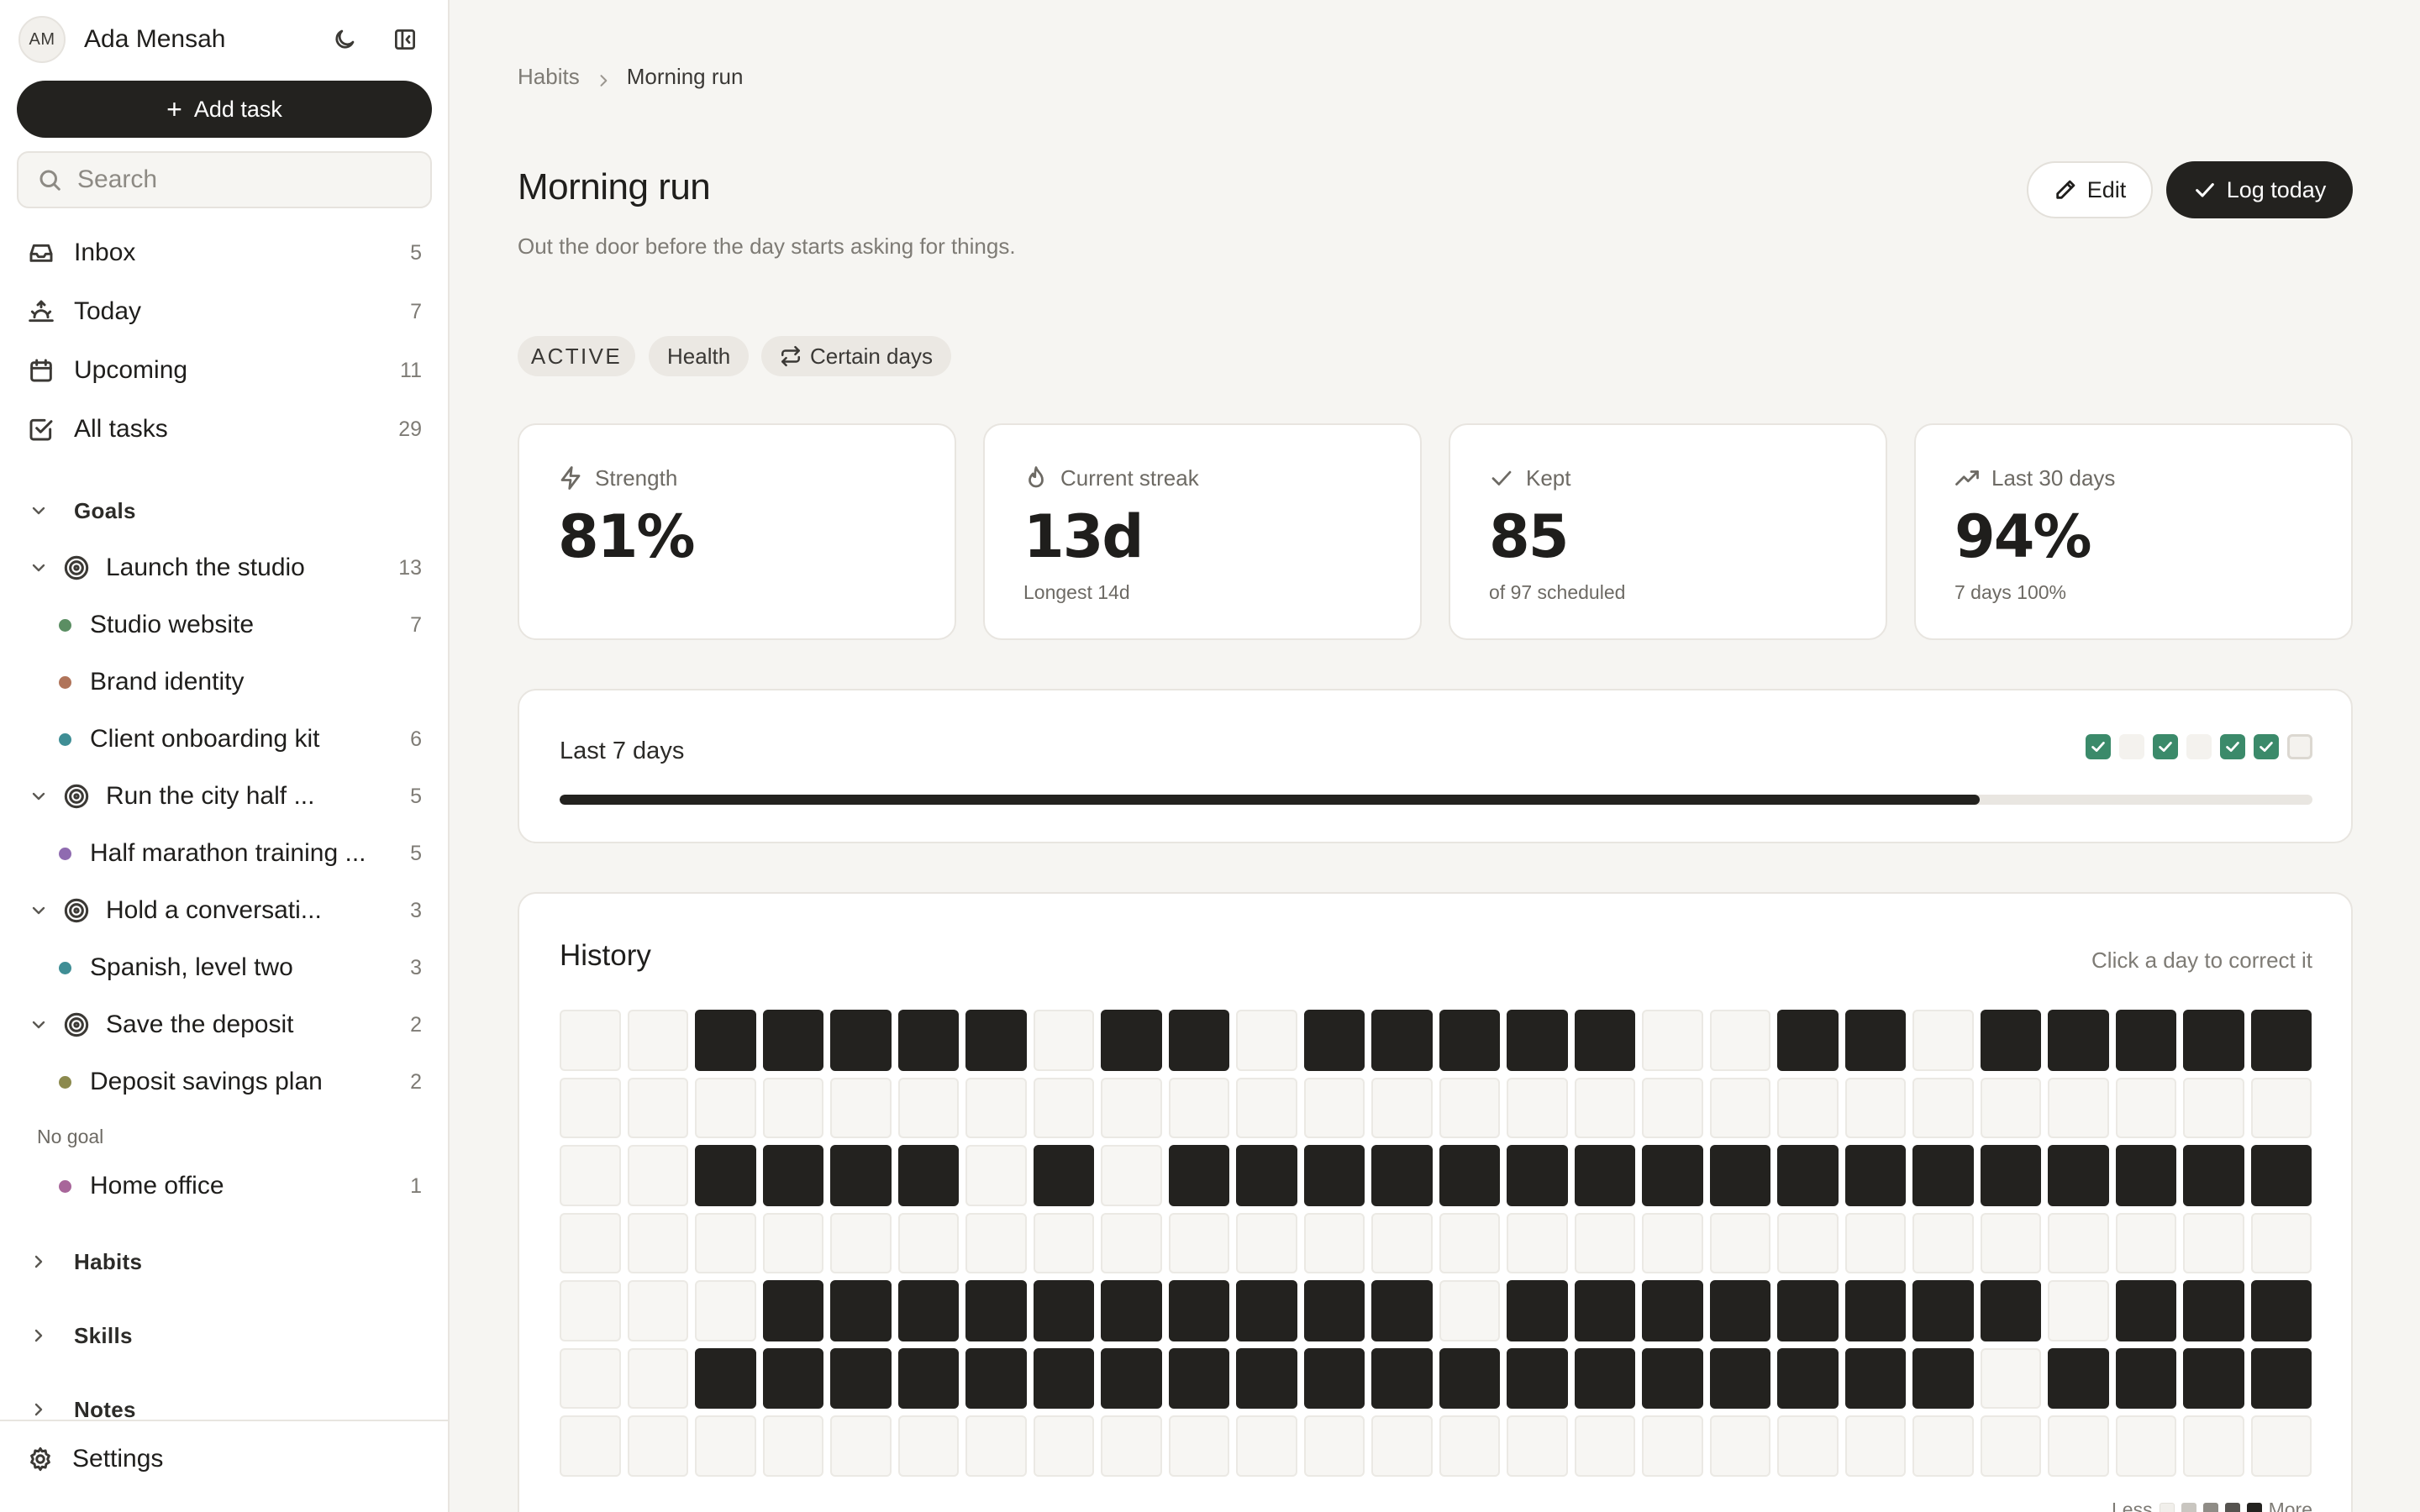  I want to click on project-spanish-level-two: Spanish, level two 3, so click(240, 968).